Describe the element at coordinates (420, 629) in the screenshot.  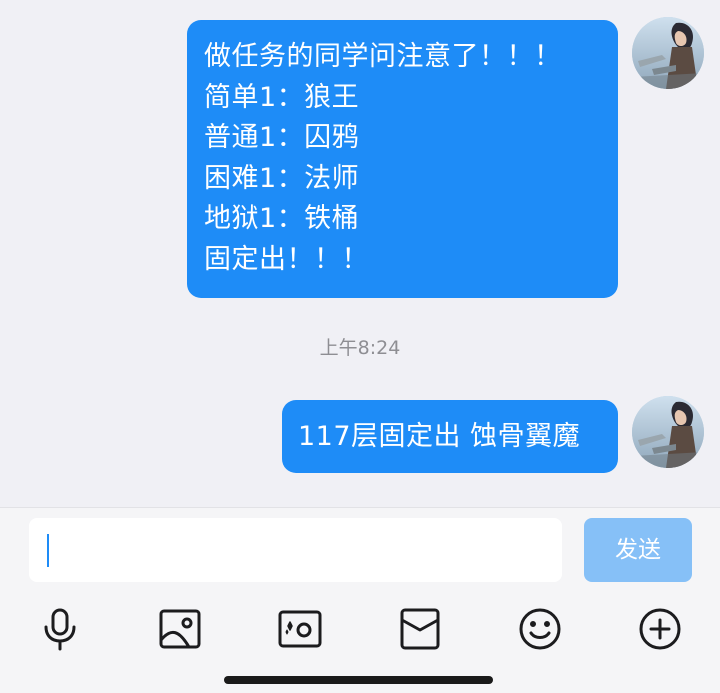
I see `red-packet-icon` at that location.